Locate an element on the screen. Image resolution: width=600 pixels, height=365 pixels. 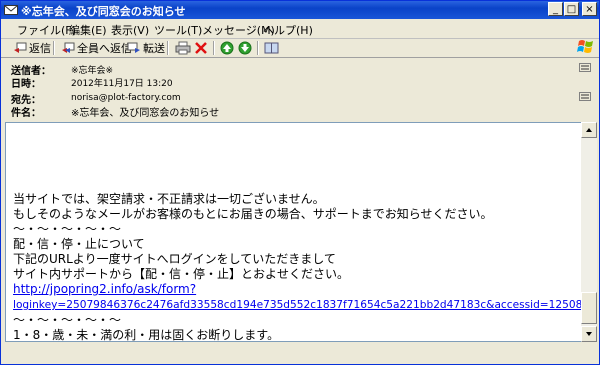
collapse-from-icon is located at coordinates (585, 67).